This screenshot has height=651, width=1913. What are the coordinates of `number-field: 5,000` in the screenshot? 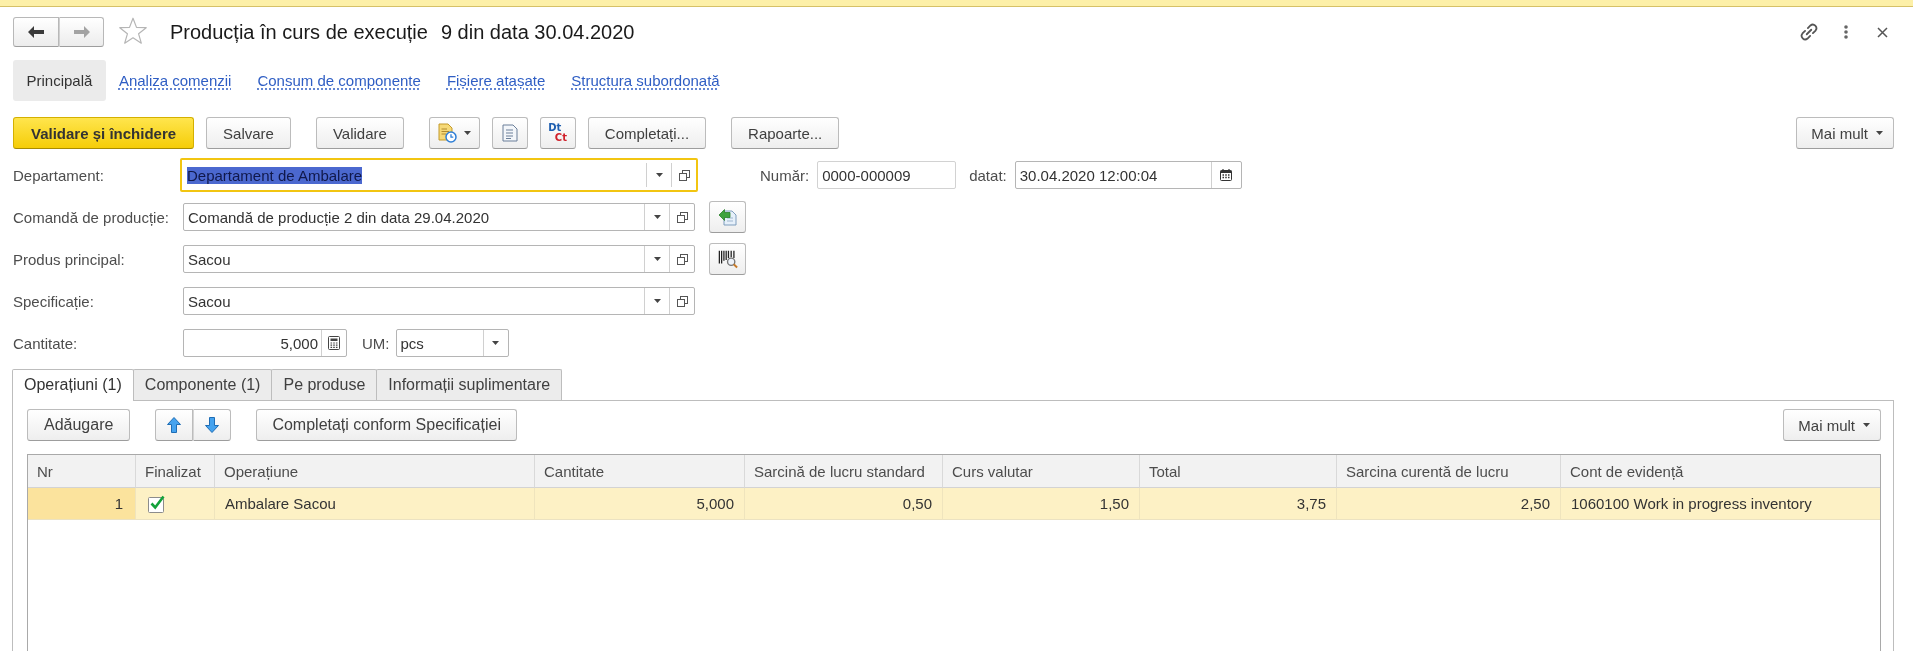 It's located at (265, 343).